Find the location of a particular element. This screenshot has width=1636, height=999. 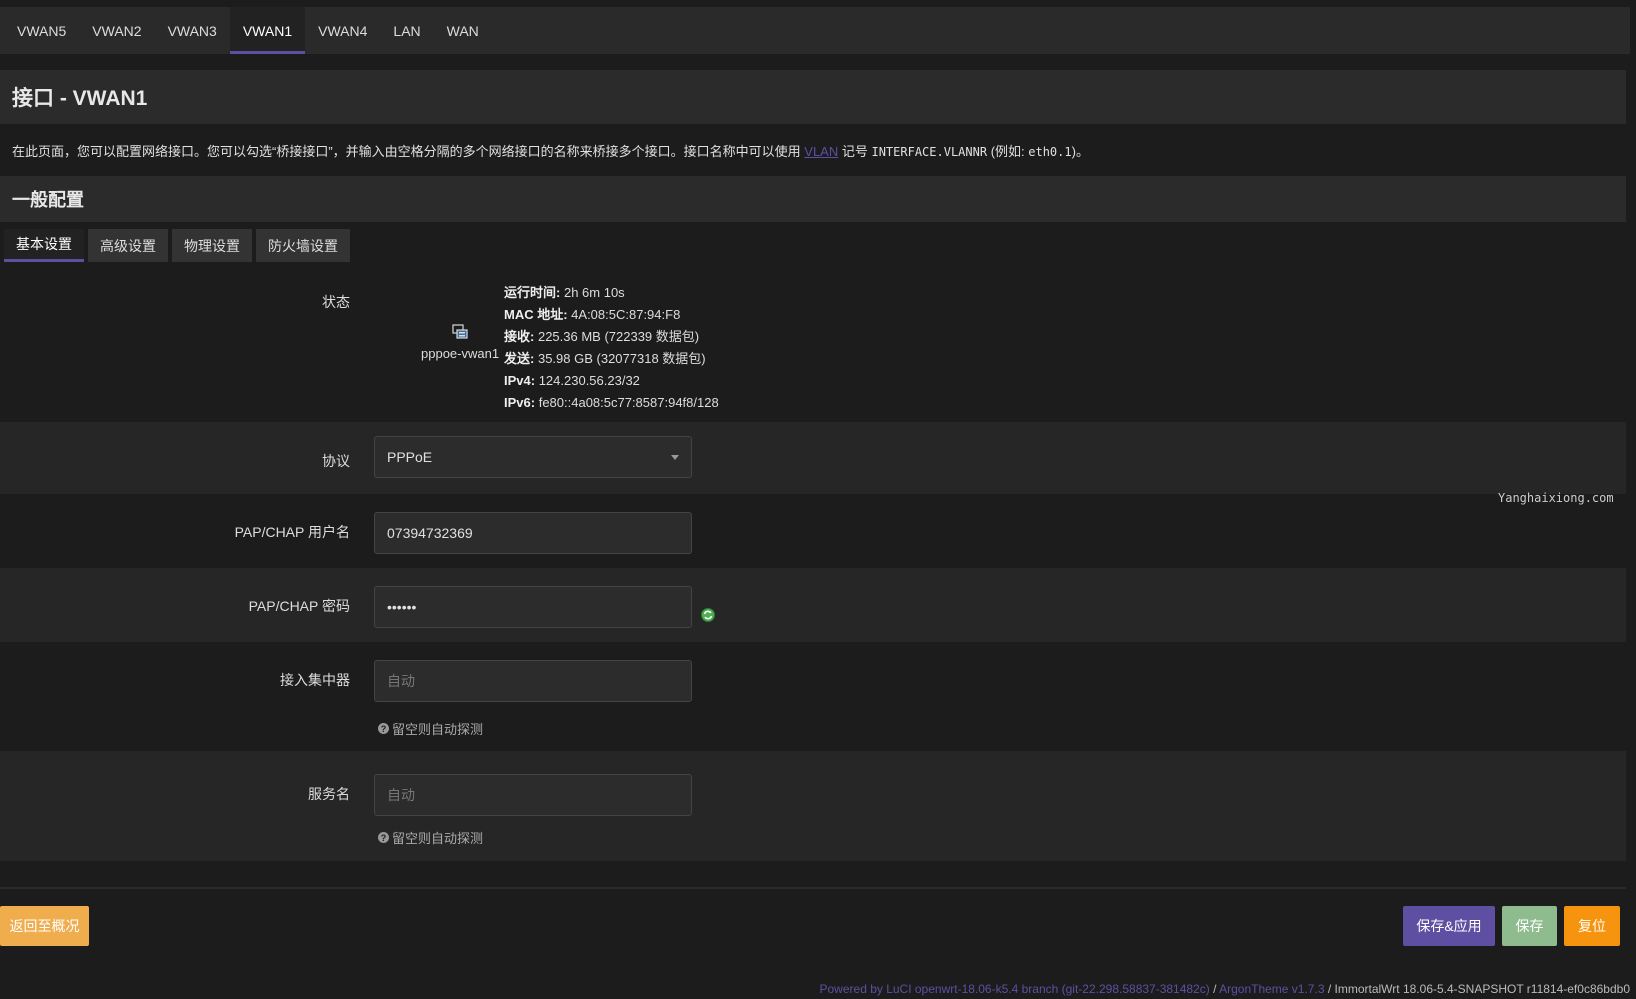

section-title: 一般配置 is located at coordinates (48, 200).